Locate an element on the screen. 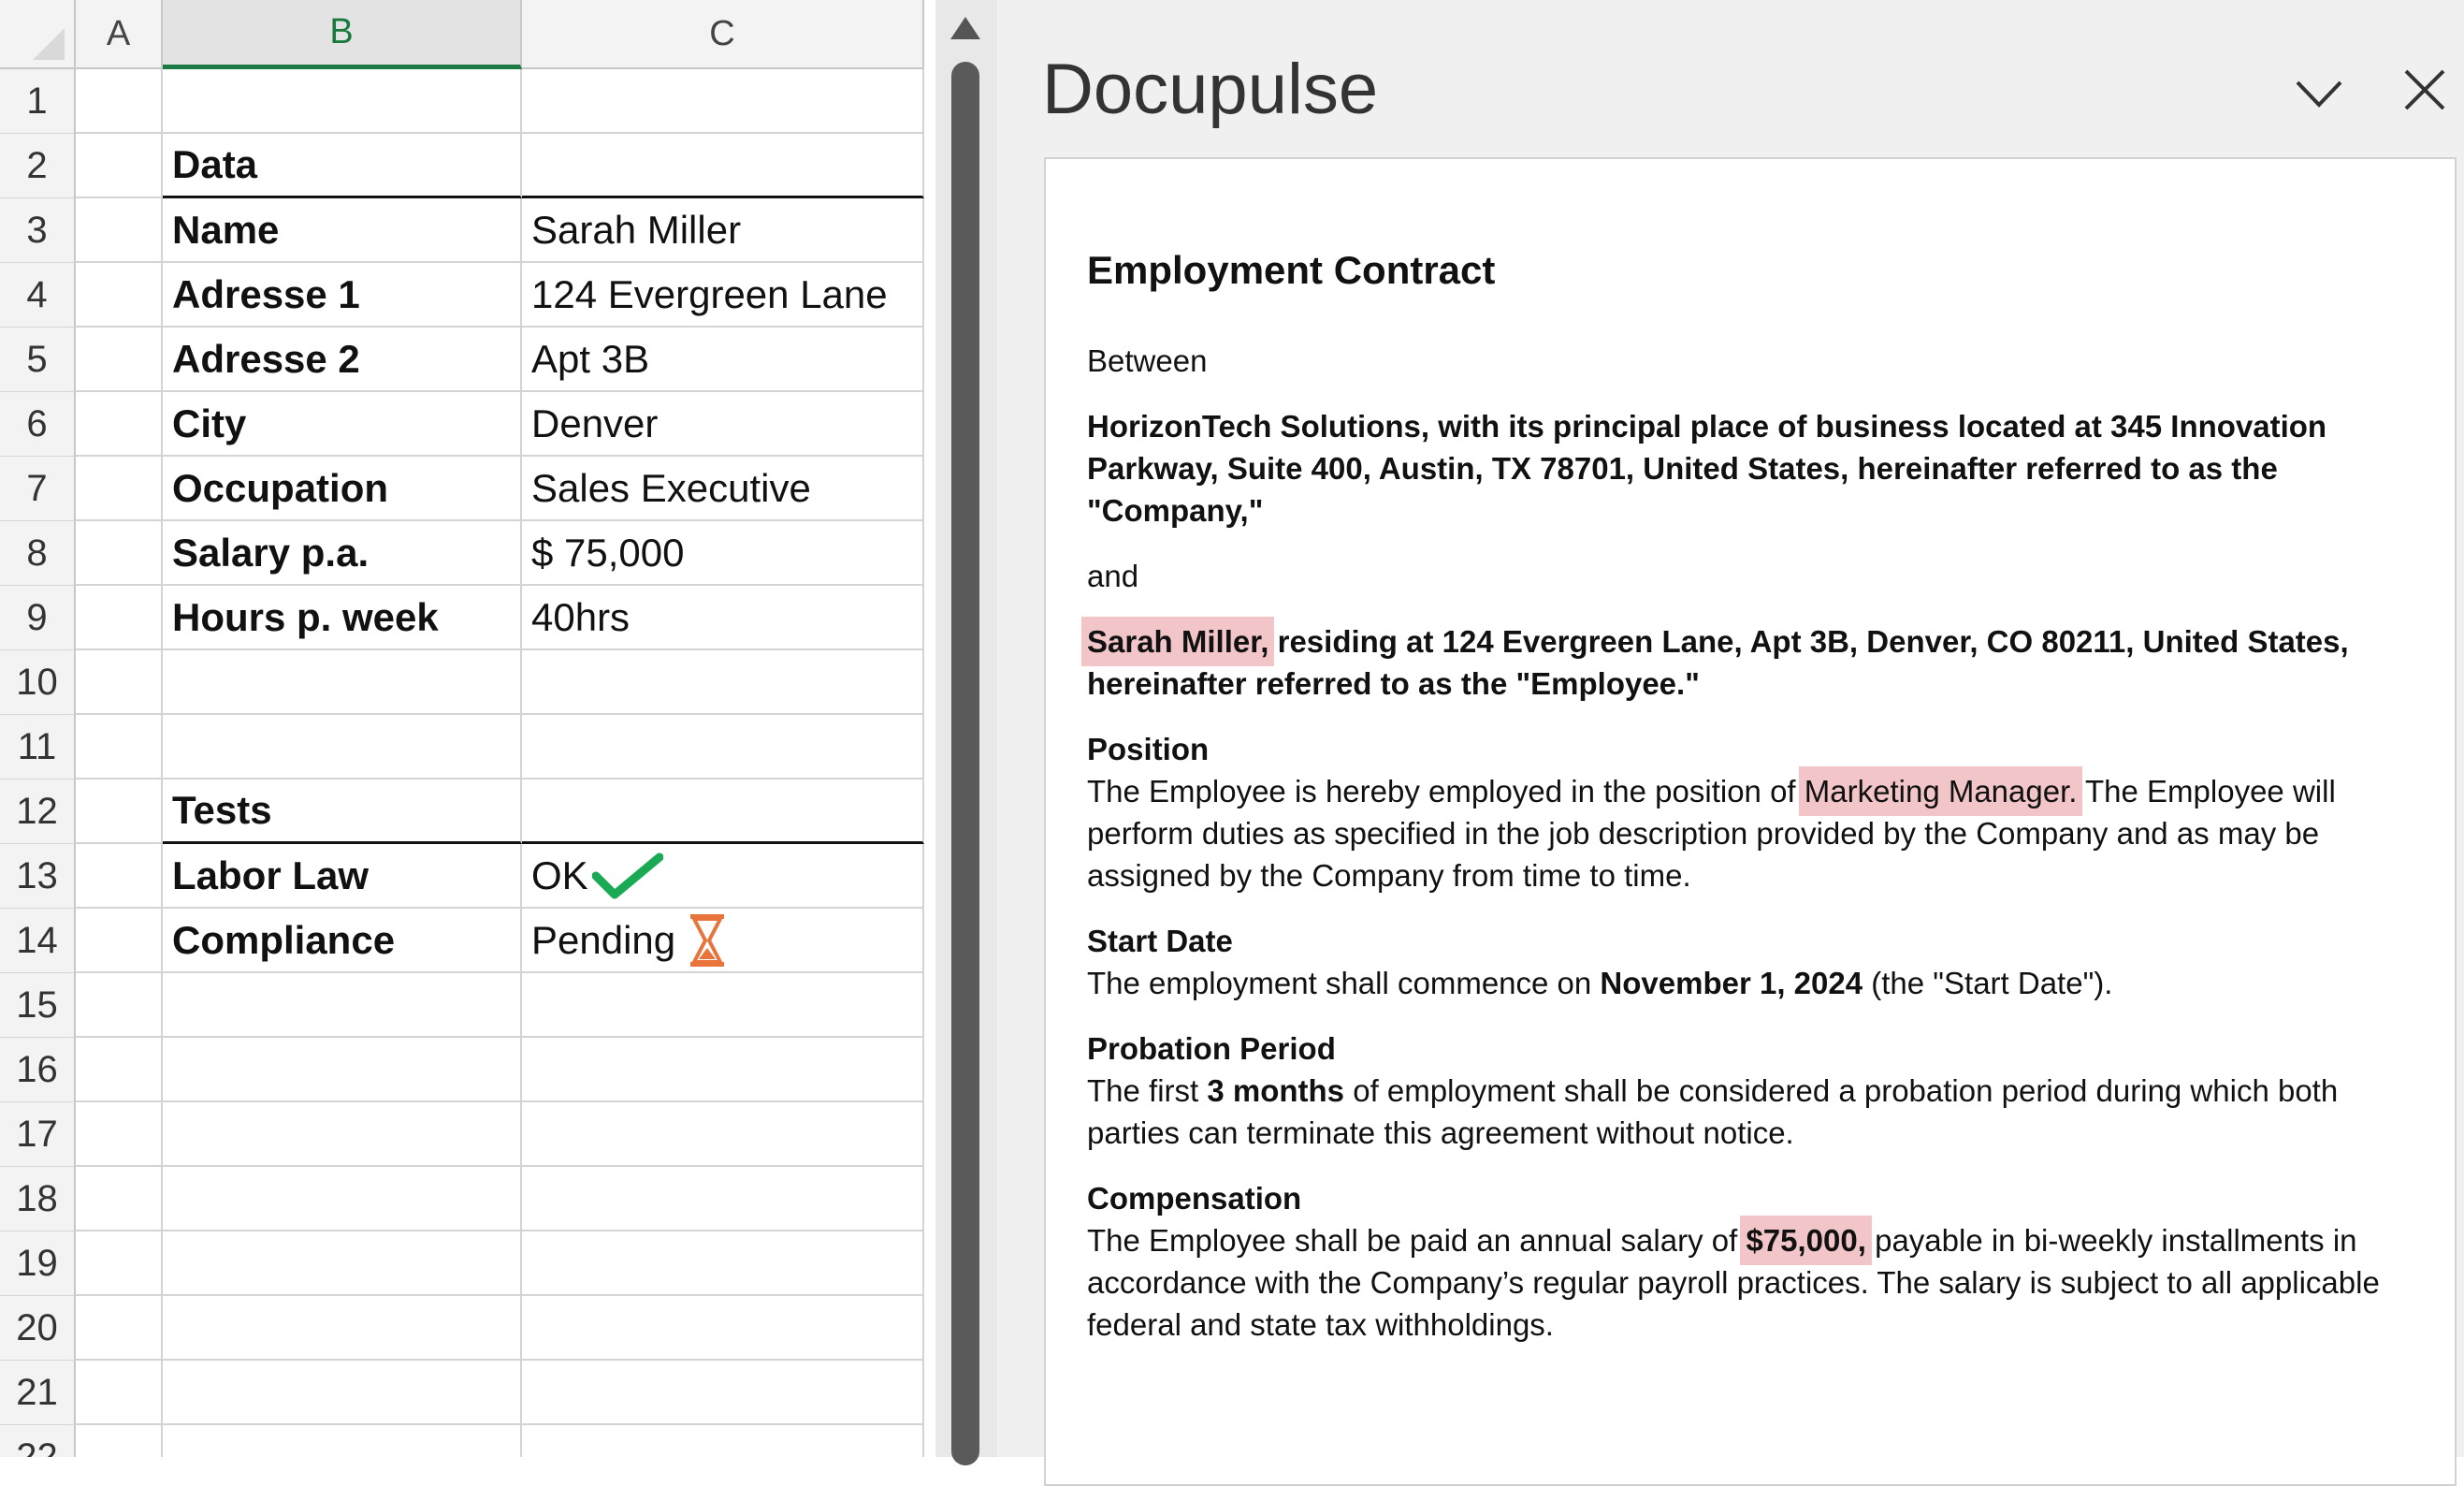 Image resolution: width=2464 pixels, height=1486 pixels. row-header: 15 is located at coordinates (38, 1005).